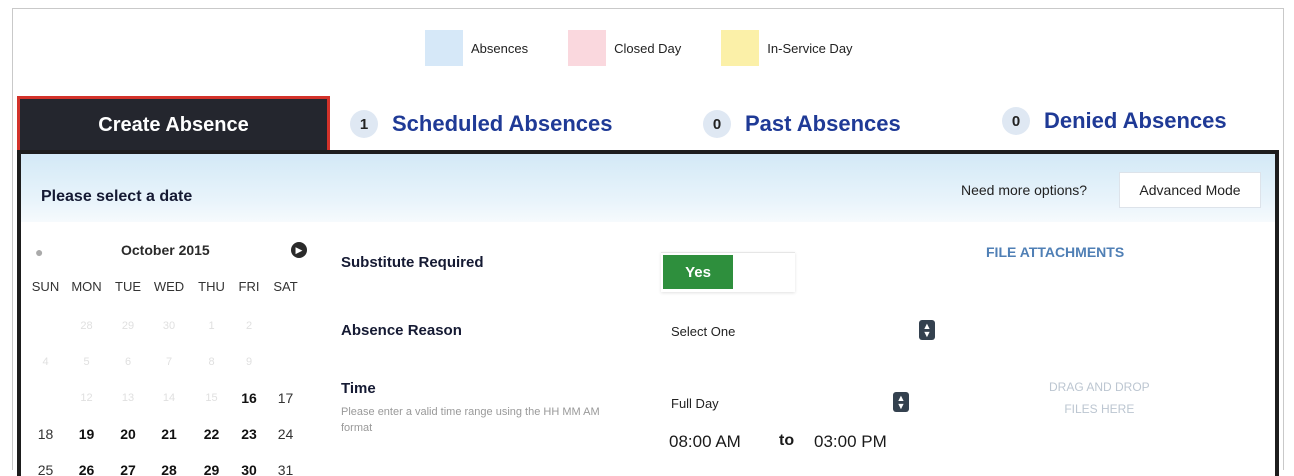 This screenshot has width=1294, height=476. What do you see at coordinates (86, 398) in the screenshot?
I see `calendar-day: 12` at bounding box center [86, 398].